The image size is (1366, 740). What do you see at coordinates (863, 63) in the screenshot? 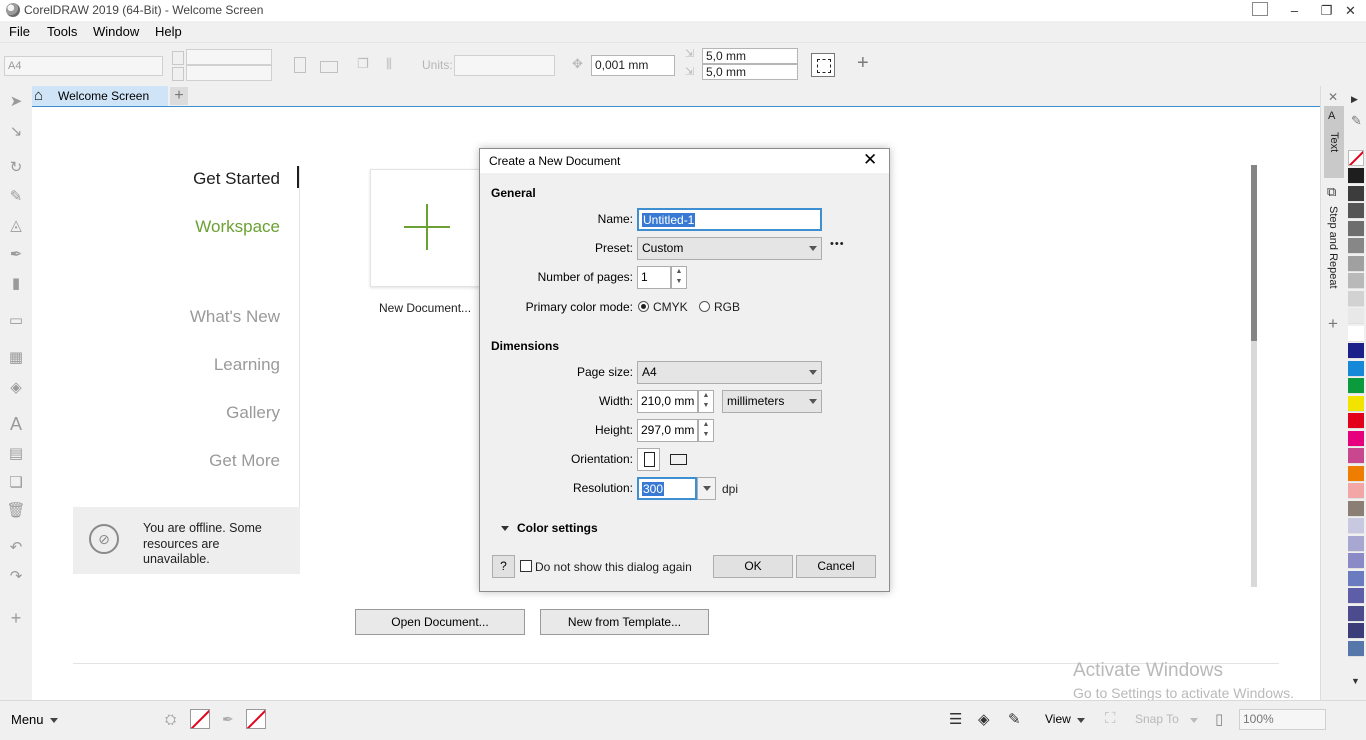
I see `add-toolbar-button: +` at bounding box center [863, 63].